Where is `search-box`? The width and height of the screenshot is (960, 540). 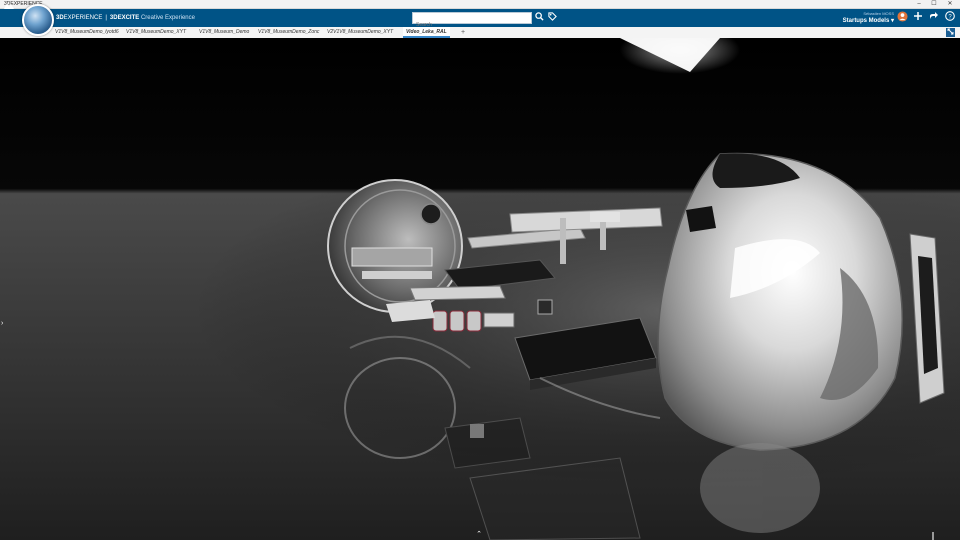 search-box is located at coordinates (472, 21).